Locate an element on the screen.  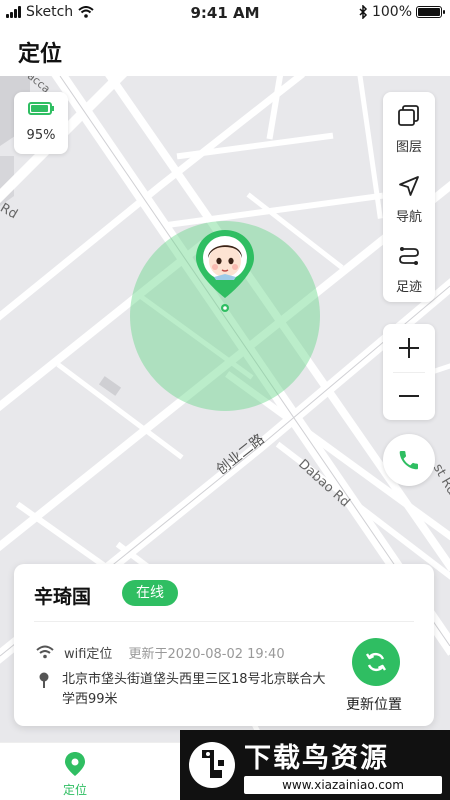
layers-button: 图层 is located at coordinates (409, 127).